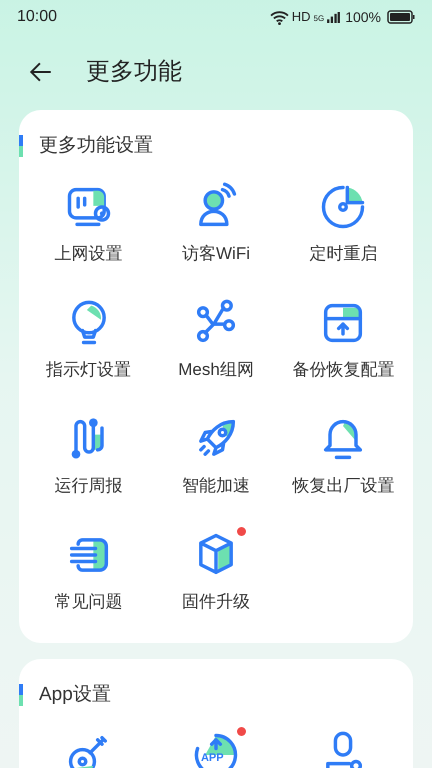 The image size is (432, 768). I want to click on feature-item: 上网设置, so click(88, 226).